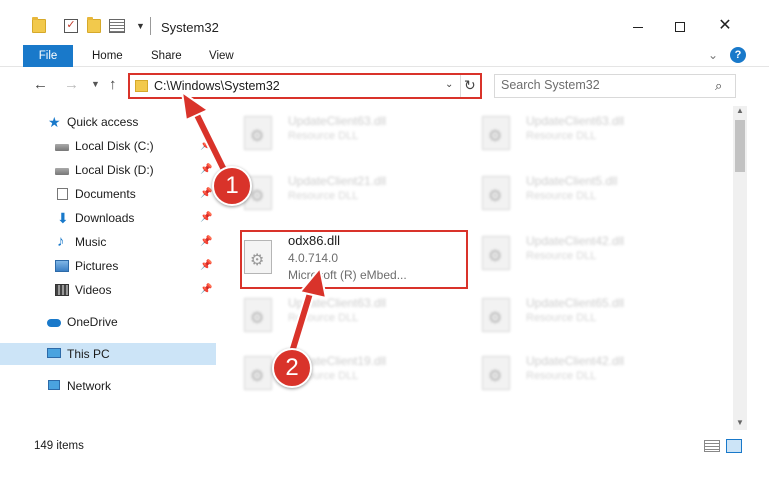 This screenshot has width=769, height=488. What do you see at coordinates (62, 194) in the screenshot?
I see `documents-icon` at bounding box center [62, 194].